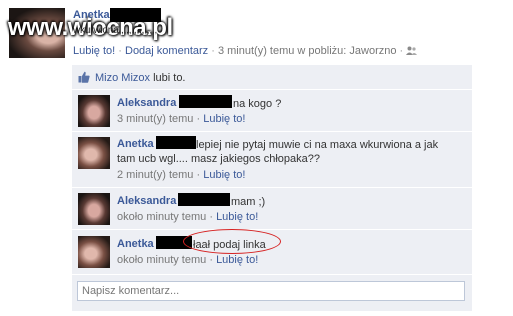 This screenshot has height=316, width=513. Describe the element at coordinates (257, 104) in the screenshot. I see `comment-text: na kogo ?` at that location.